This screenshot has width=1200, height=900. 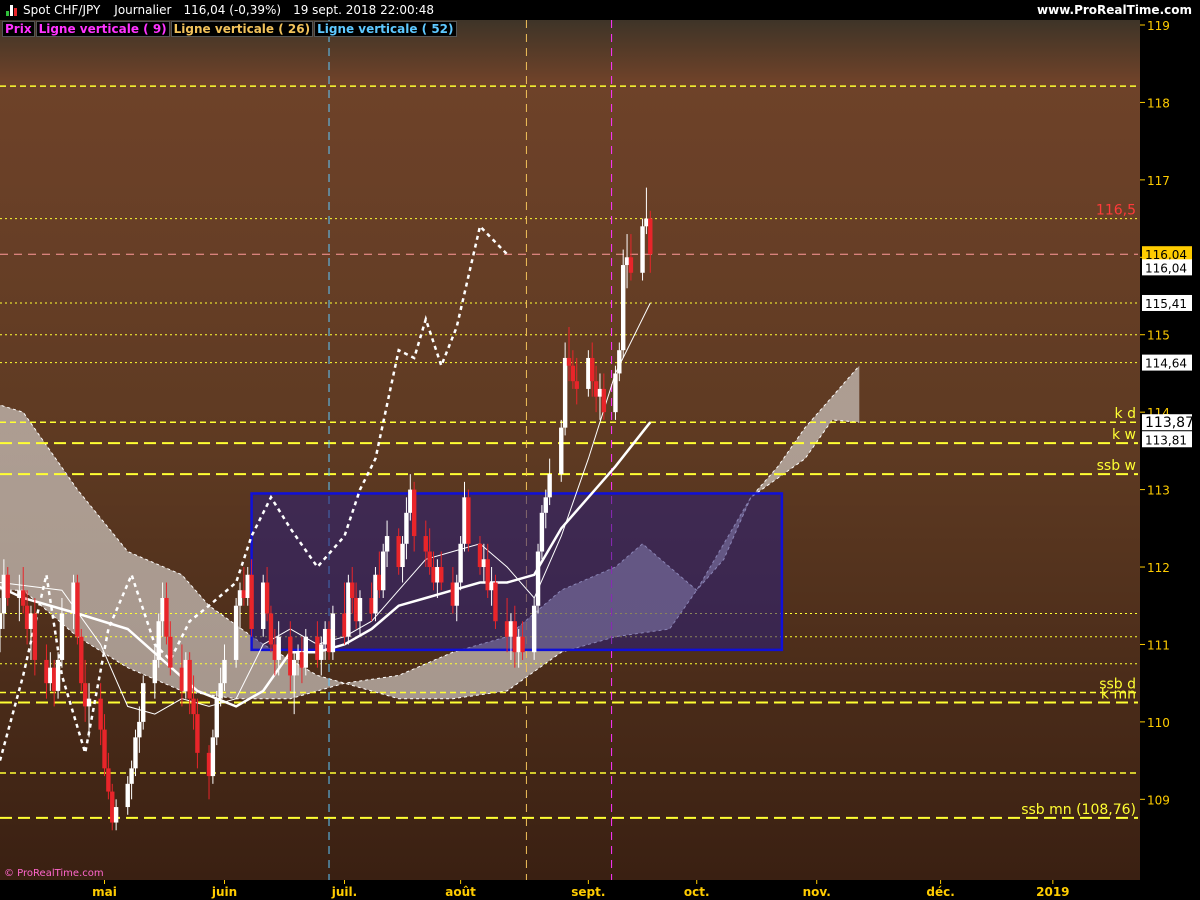 What do you see at coordinates (102, 29) in the screenshot?
I see `legend-item-vline-9: Ligne verticale ( 9)` at bounding box center [102, 29].